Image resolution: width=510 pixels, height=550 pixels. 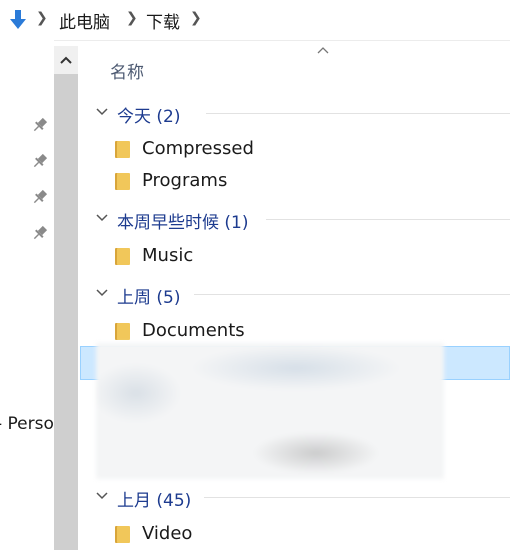 I want to click on list-item: Compressed, so click(x=295, y=149).